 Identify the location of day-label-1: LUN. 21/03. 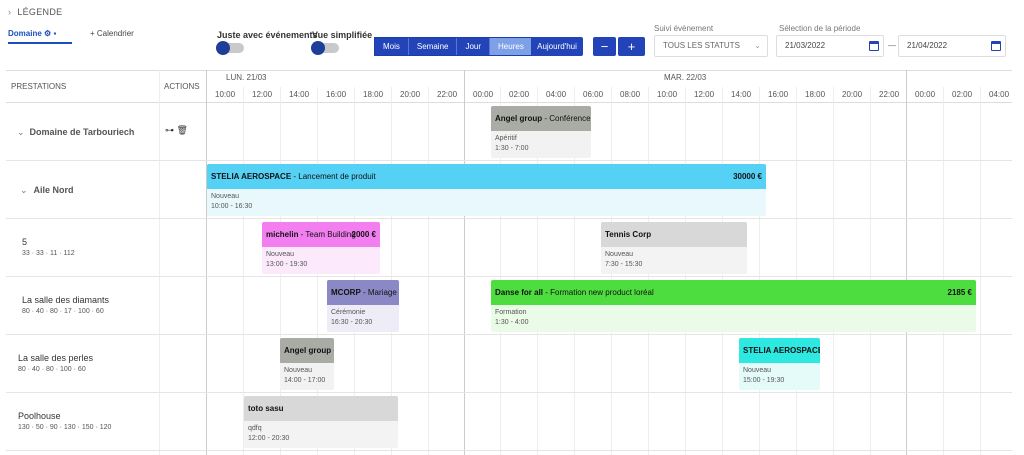
(246, 77).